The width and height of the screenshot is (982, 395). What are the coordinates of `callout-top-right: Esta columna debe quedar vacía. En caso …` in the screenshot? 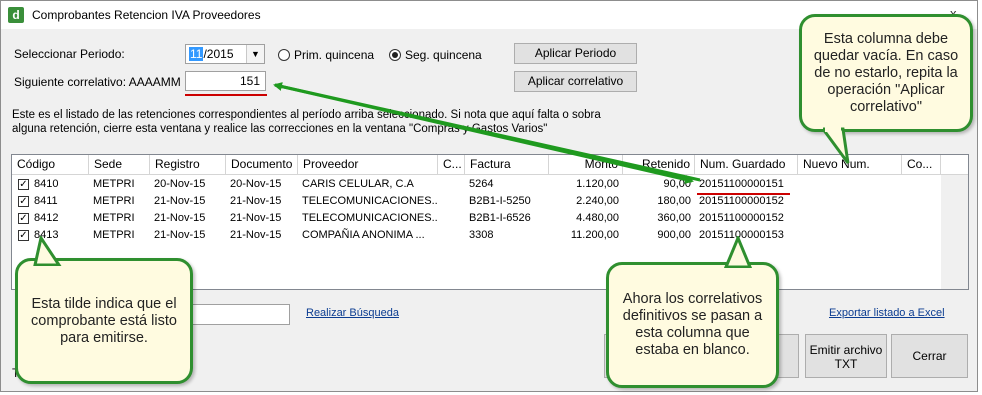 It's located at (886, 89).